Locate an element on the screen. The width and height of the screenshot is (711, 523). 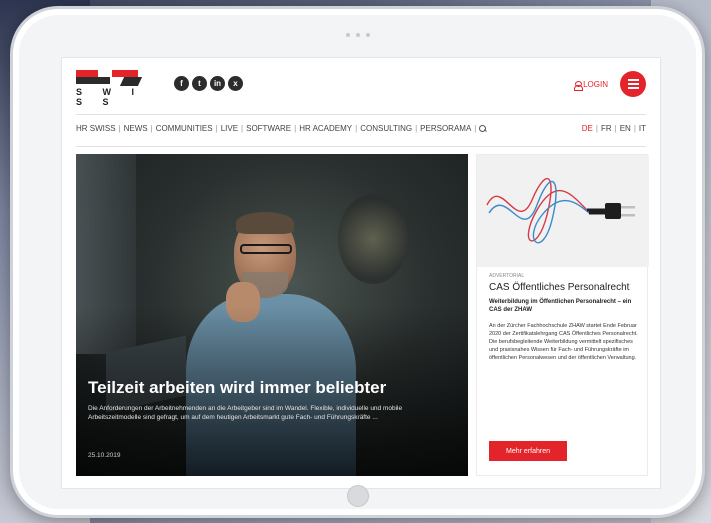
home-button is located at coordinates (357, 496).